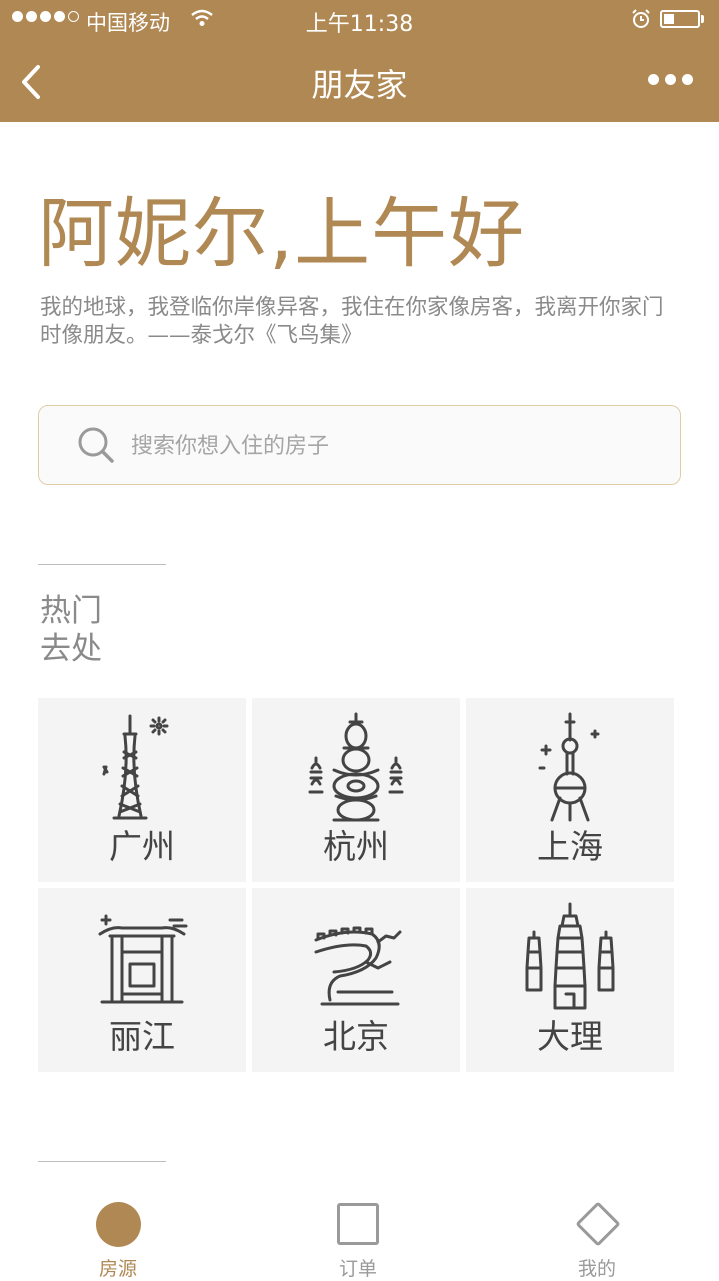  I want to click on city-tile-lijiang: 丽江, so click(142, 980).